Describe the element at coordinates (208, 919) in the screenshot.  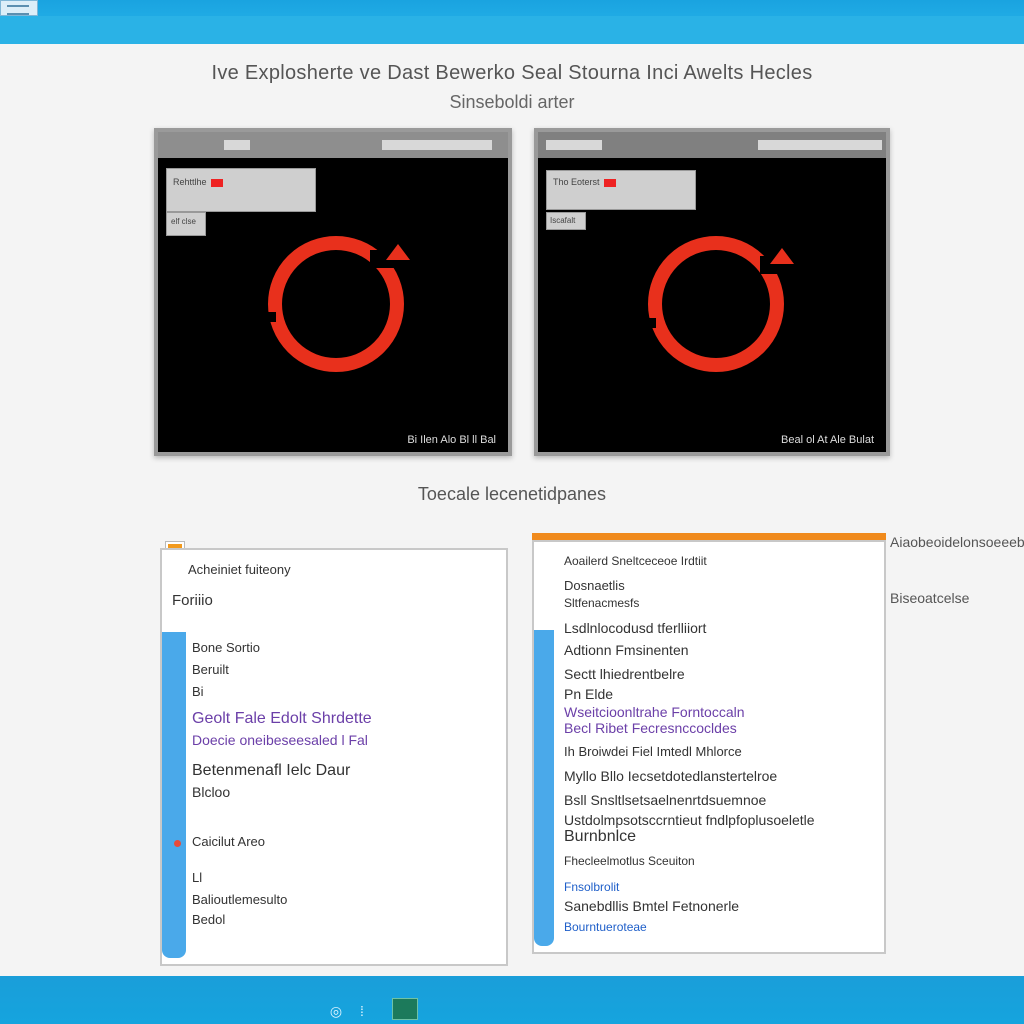
I see `list-item: Bedol` at that location.